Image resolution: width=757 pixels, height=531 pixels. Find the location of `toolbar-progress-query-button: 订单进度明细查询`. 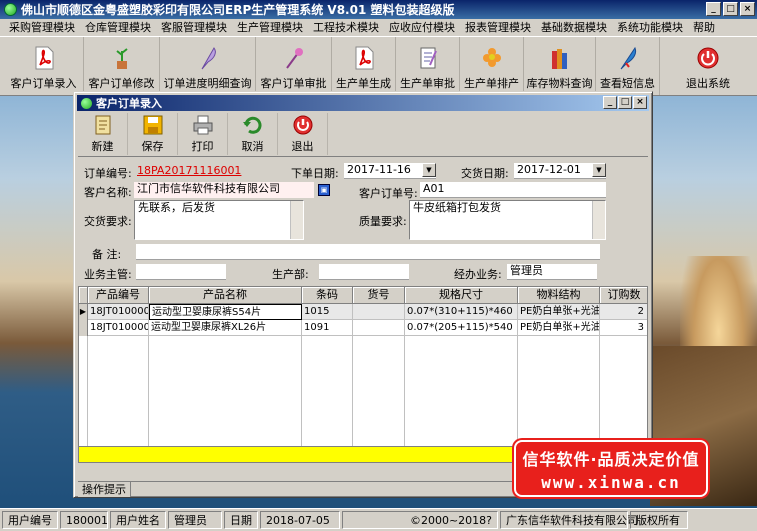

toolbar-progress-query-button: 订单进度明细查询 is located at coordinates (208, 66).